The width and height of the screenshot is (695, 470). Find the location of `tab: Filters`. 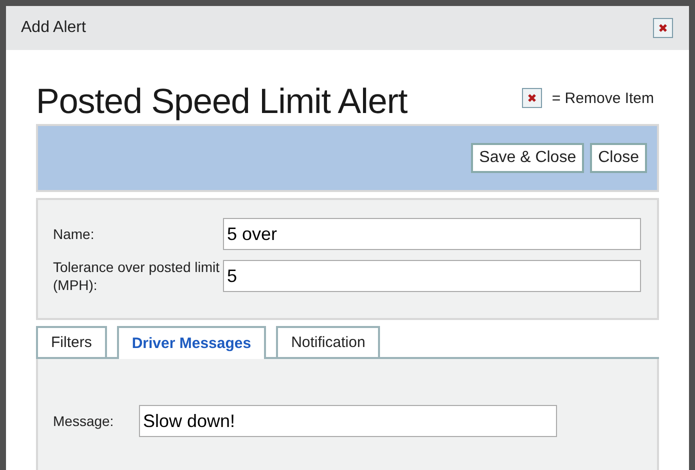

tab: Filters is located at coordinates (71, 341).